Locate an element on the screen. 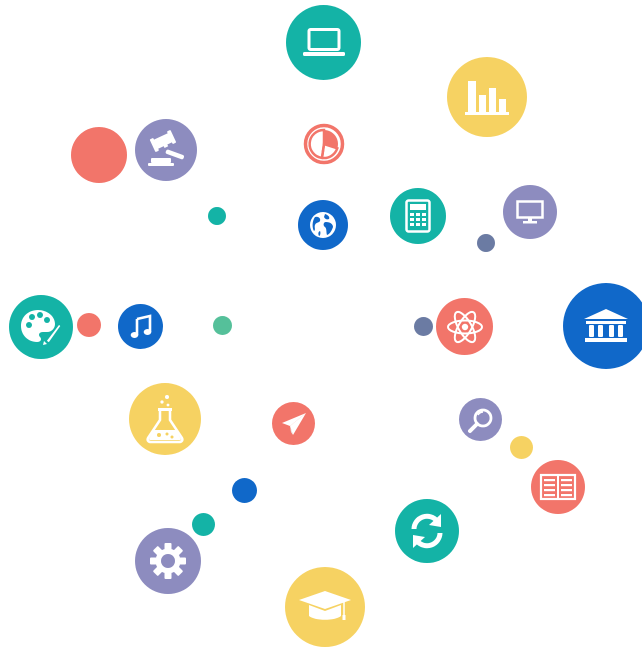 The image size is (642, 650). music-note-icon is located at coordinates (140, 326).